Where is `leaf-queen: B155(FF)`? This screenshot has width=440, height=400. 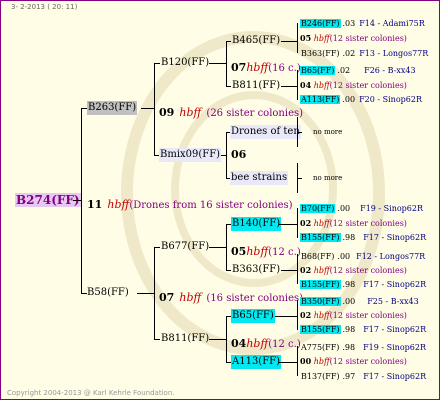 leaf-queen: B155(FF) is located at coordinates (320, 329).